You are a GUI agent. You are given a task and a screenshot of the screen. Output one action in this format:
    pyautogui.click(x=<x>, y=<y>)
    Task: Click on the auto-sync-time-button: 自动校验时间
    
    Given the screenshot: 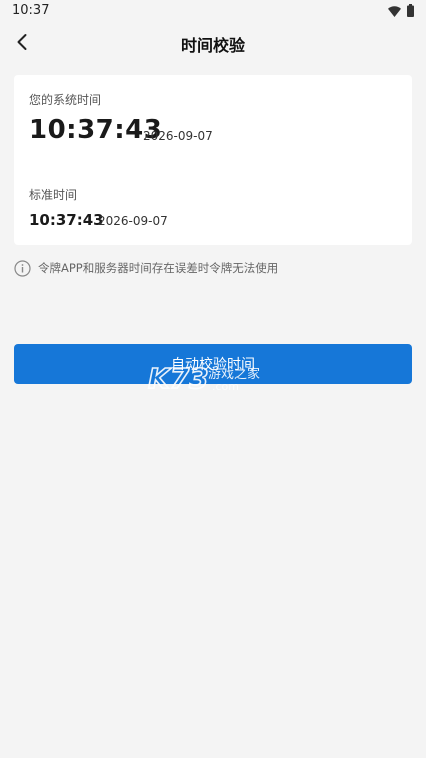 What is the action you would take?
    pyautogui.click(x=213, y=364)
    